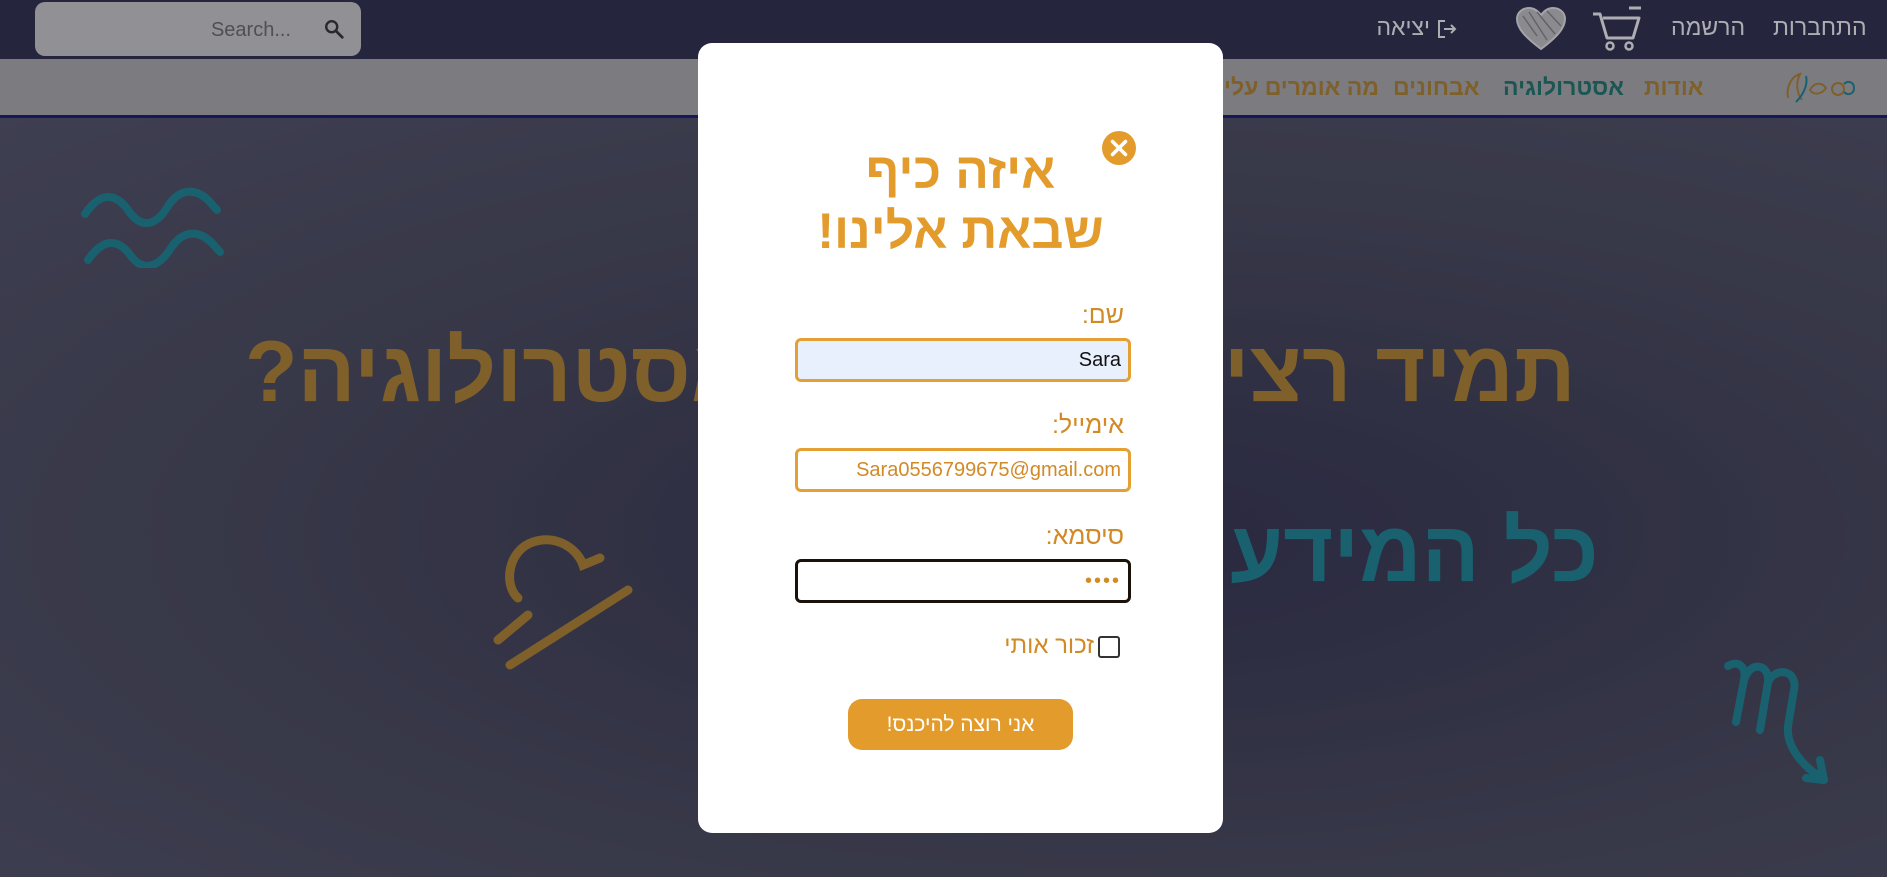 The width and height of the screenshot is (1887, 877). What do you see at coordinates (963, 470) in the screenshot?
I see `email-input` at bounding box center [963, 470].